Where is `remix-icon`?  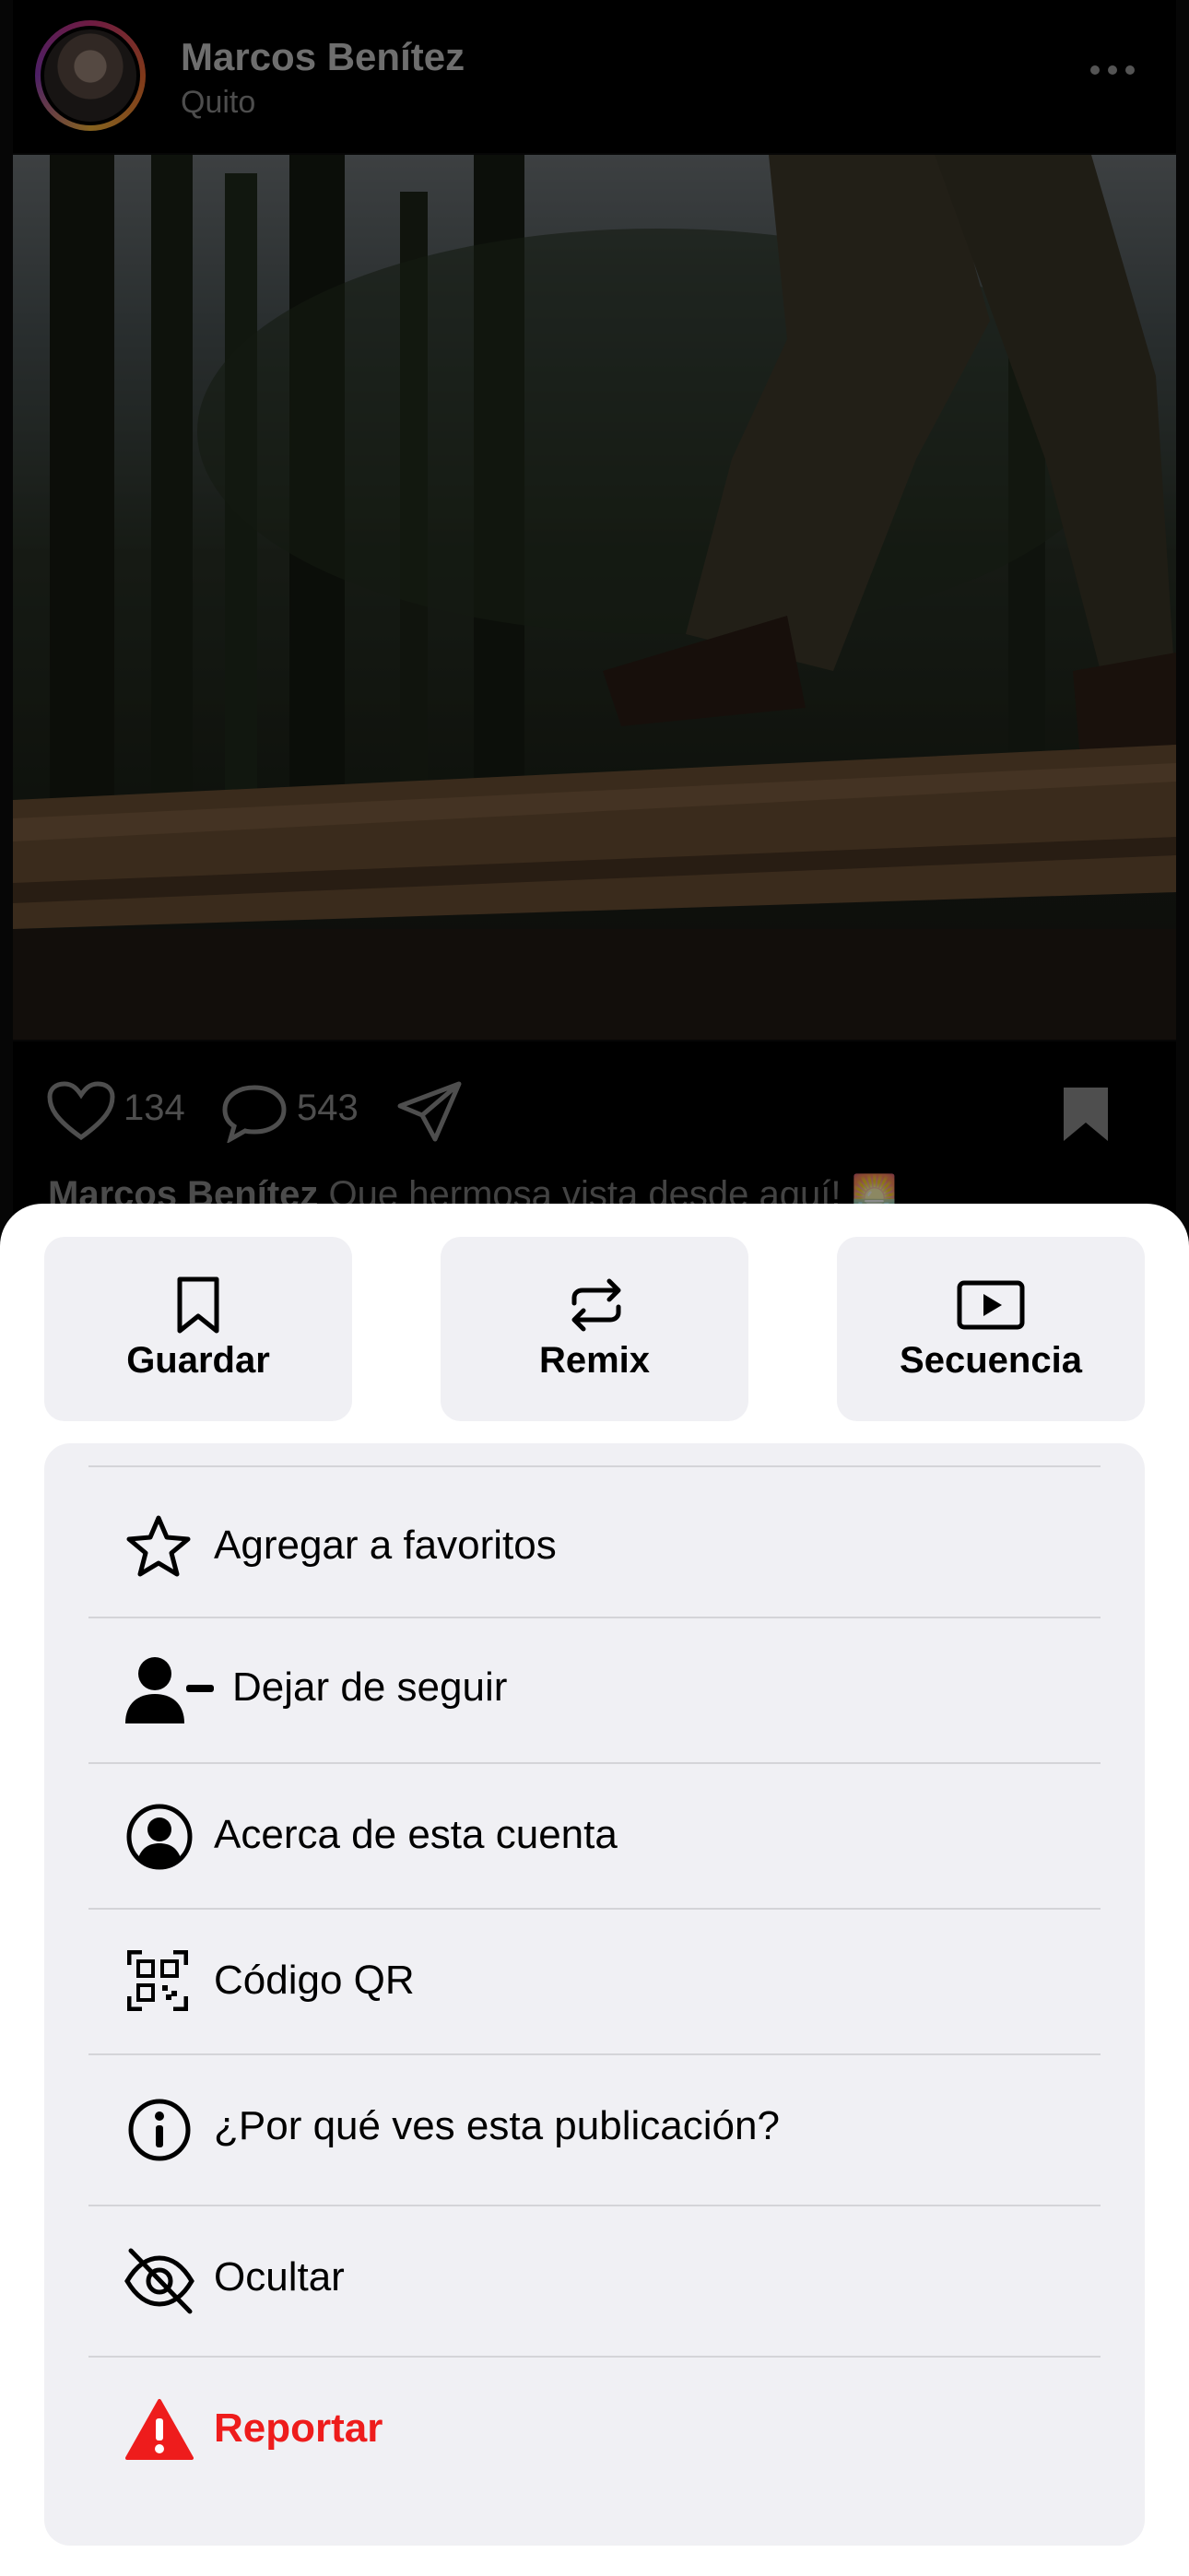
remix-icon is located at coordinates (596, 1305).